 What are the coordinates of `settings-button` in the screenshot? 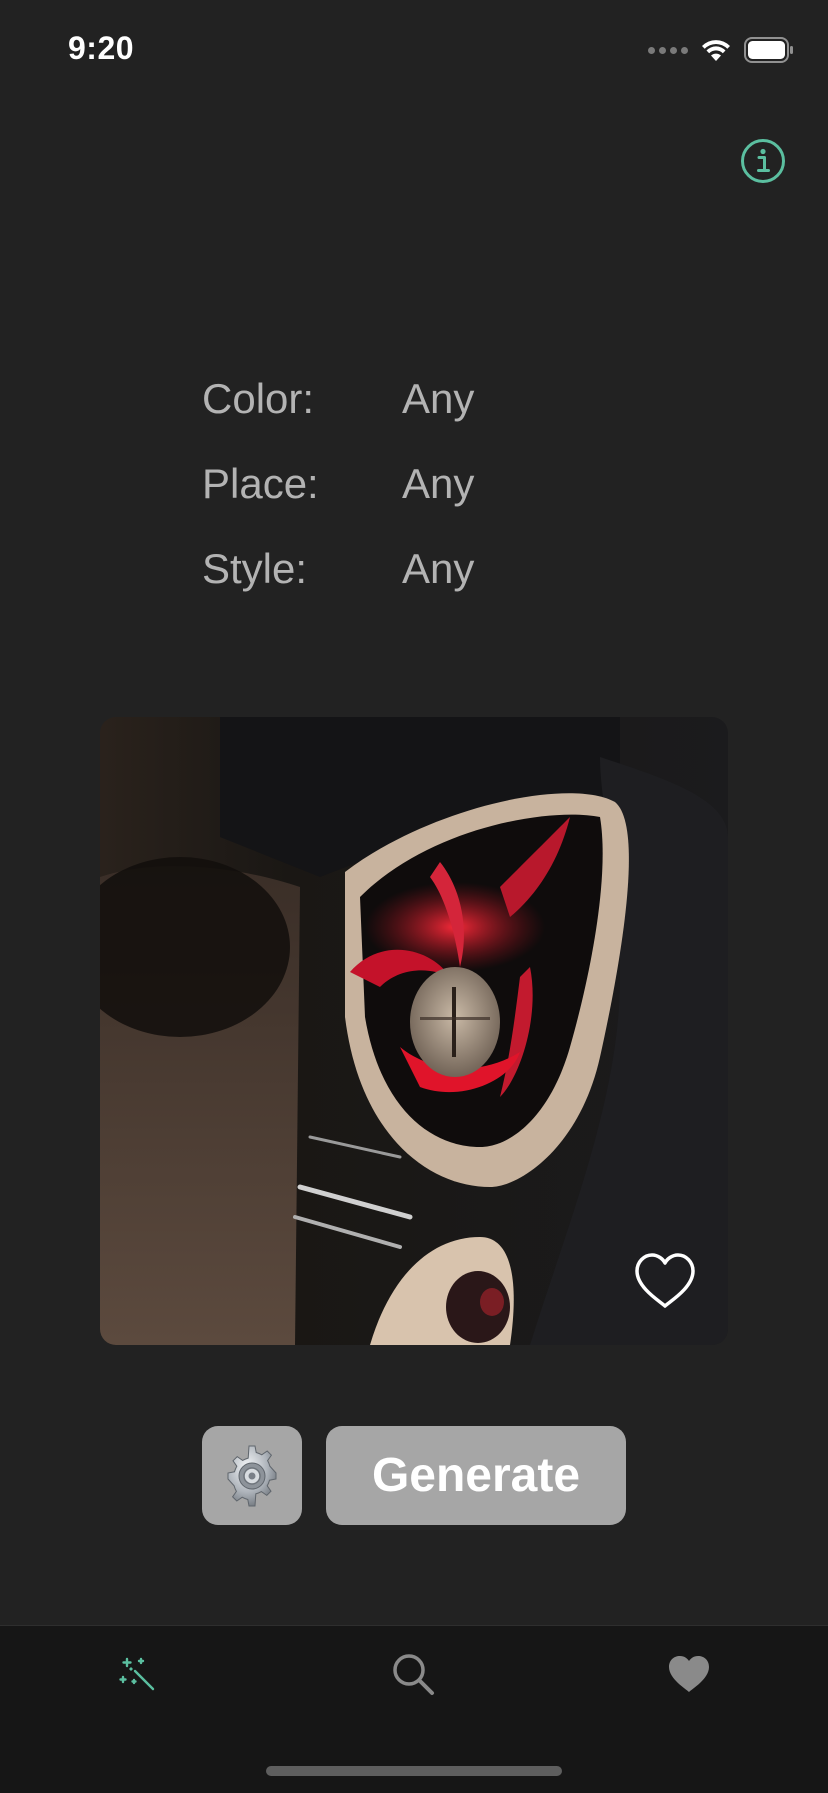 It's located at (252, 1475).